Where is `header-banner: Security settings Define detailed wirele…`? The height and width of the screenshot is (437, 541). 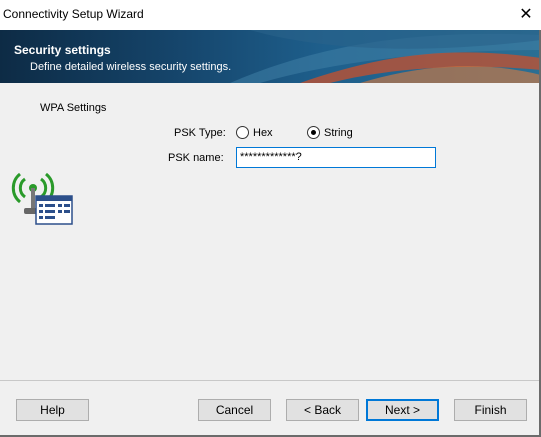 header-banner: Security settings Define detailed wirele… is located at coordinates (270, 56).